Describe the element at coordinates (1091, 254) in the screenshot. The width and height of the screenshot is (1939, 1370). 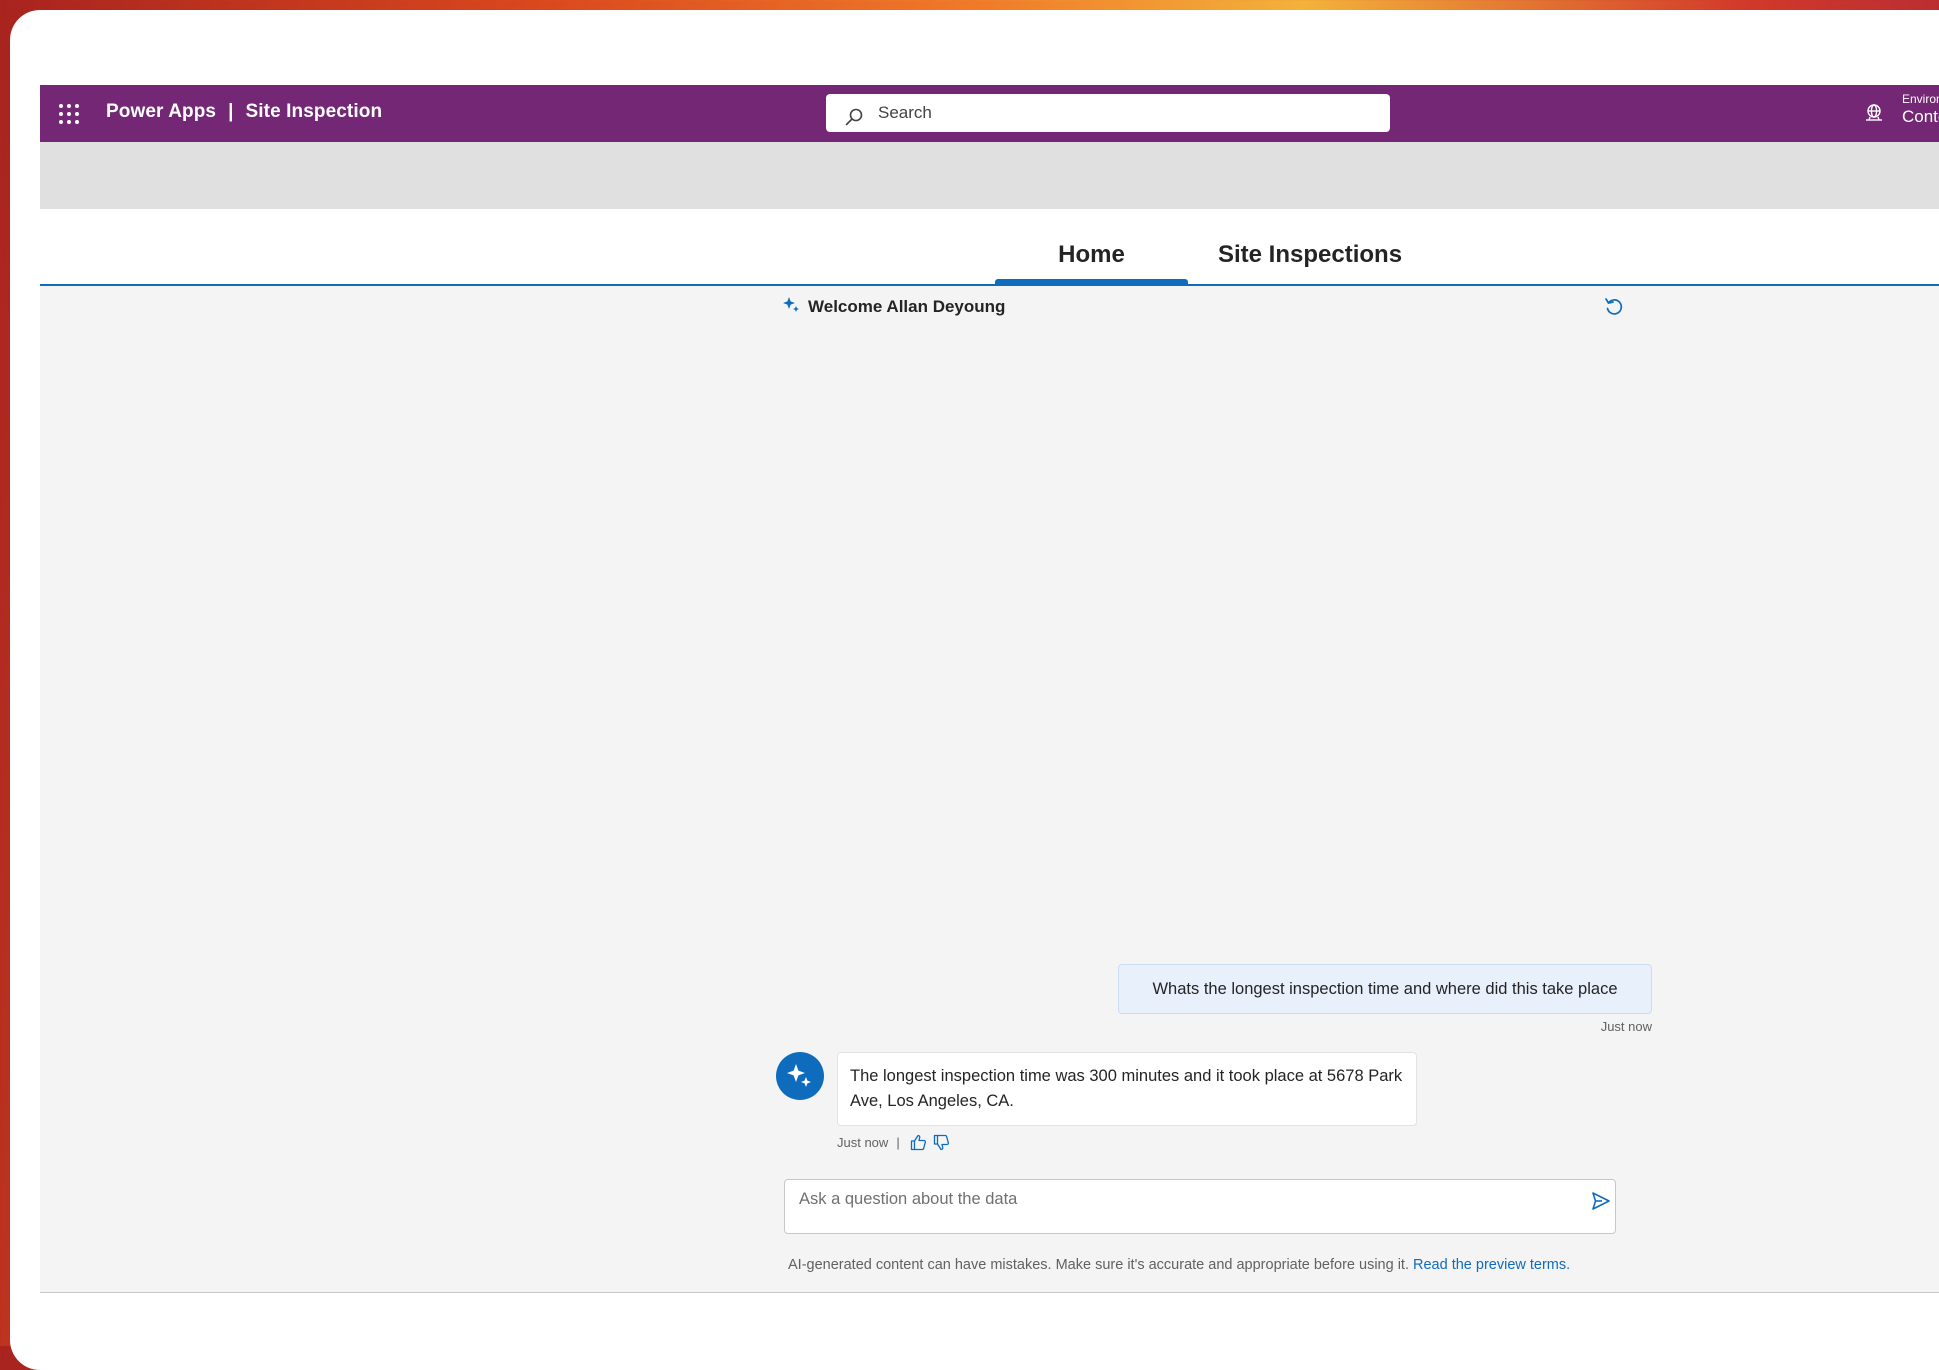
I see `tab-home-label: Home` at that location.